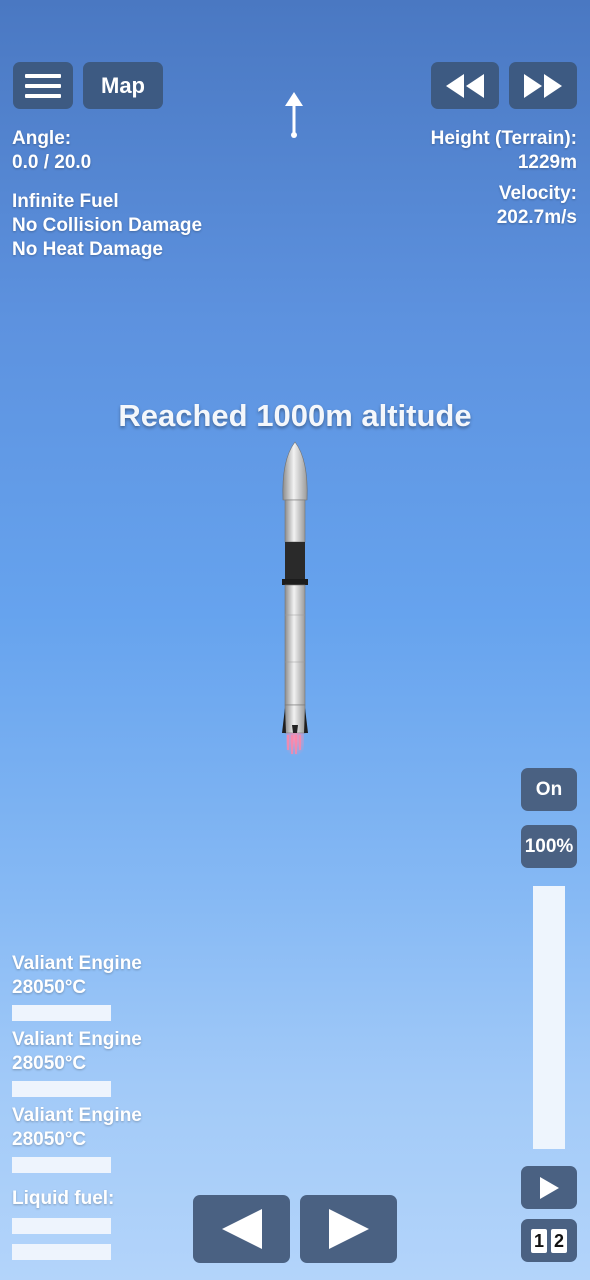 This screenshot has height=1280, width=590. Describe the element at coordinates (547, 162) in the screenshot. I see `height-value: 1229m` at that location.